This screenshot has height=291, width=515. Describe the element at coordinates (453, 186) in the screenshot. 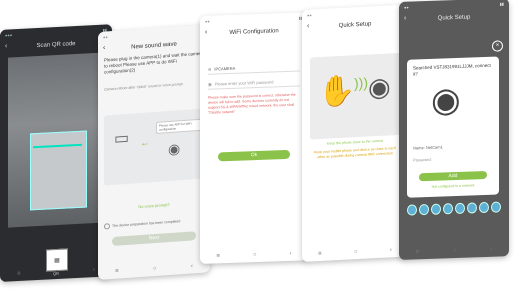

I see `not-configured-link: Not configured to a network` at that location.